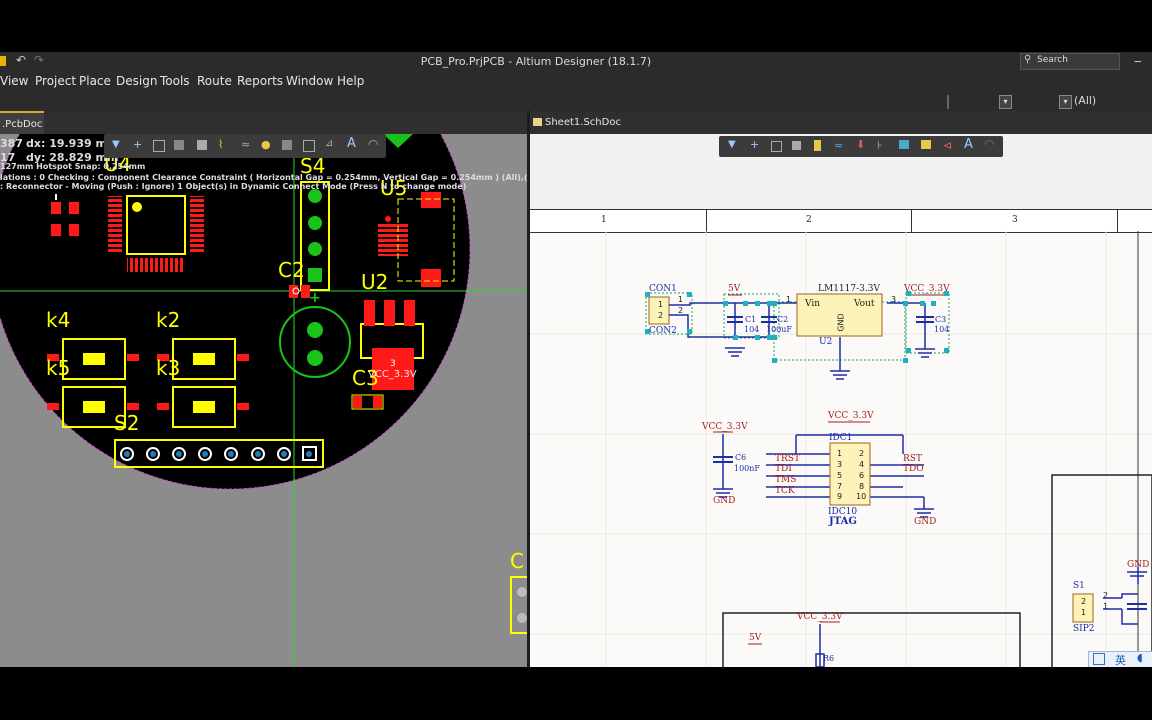 The width and height of the screenshot is (1152, 720). I want to click on menu-reports: Reports, so click(260, 81).